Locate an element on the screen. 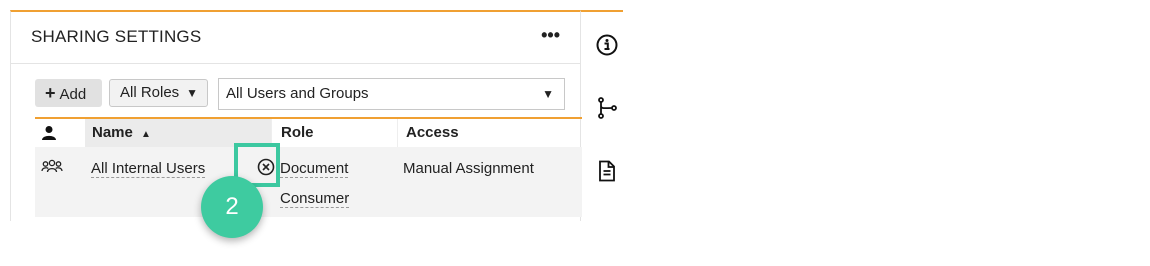 Image resolution: width=1150 pixels, height=266 pixels. roles-filter-value: All Roles is located at coordinates (150, 92).